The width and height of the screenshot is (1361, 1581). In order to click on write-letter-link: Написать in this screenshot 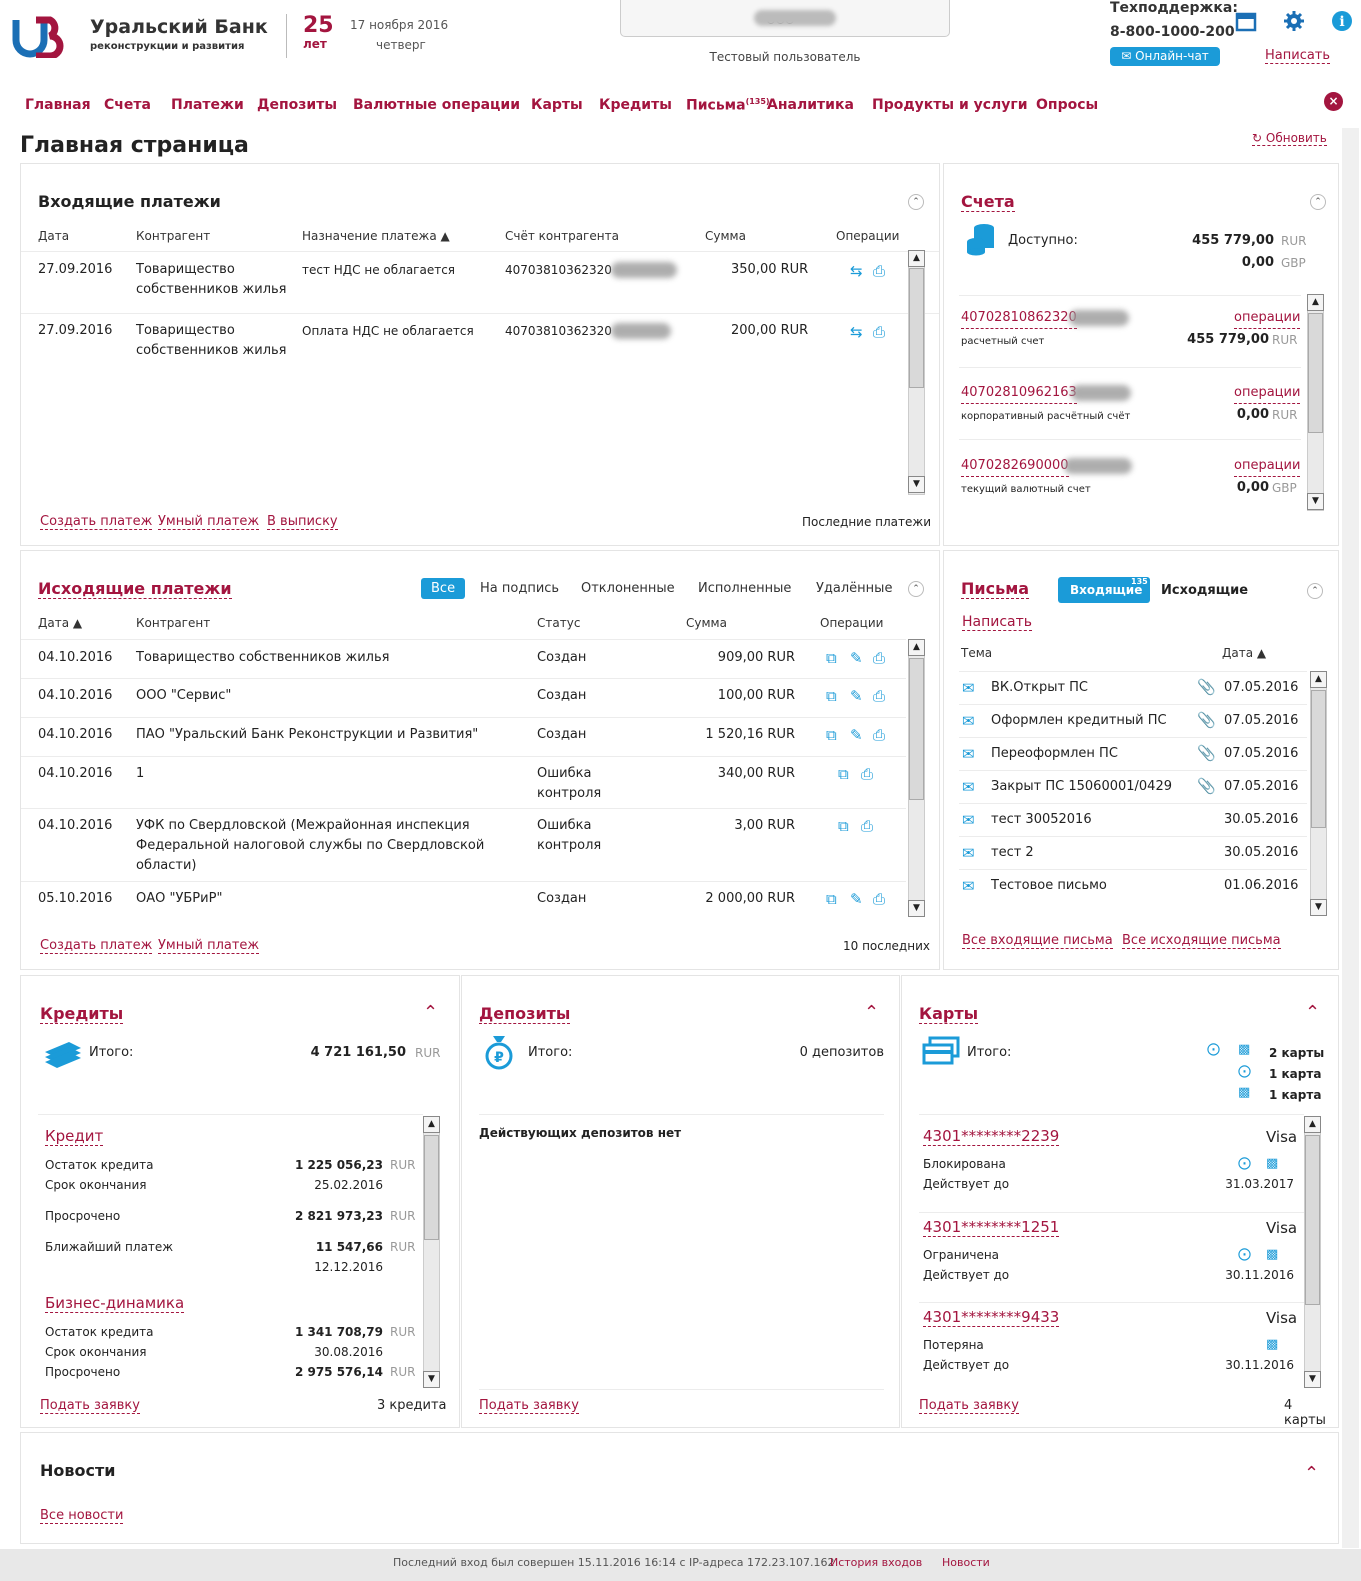, I will do `click(997, 622)`.